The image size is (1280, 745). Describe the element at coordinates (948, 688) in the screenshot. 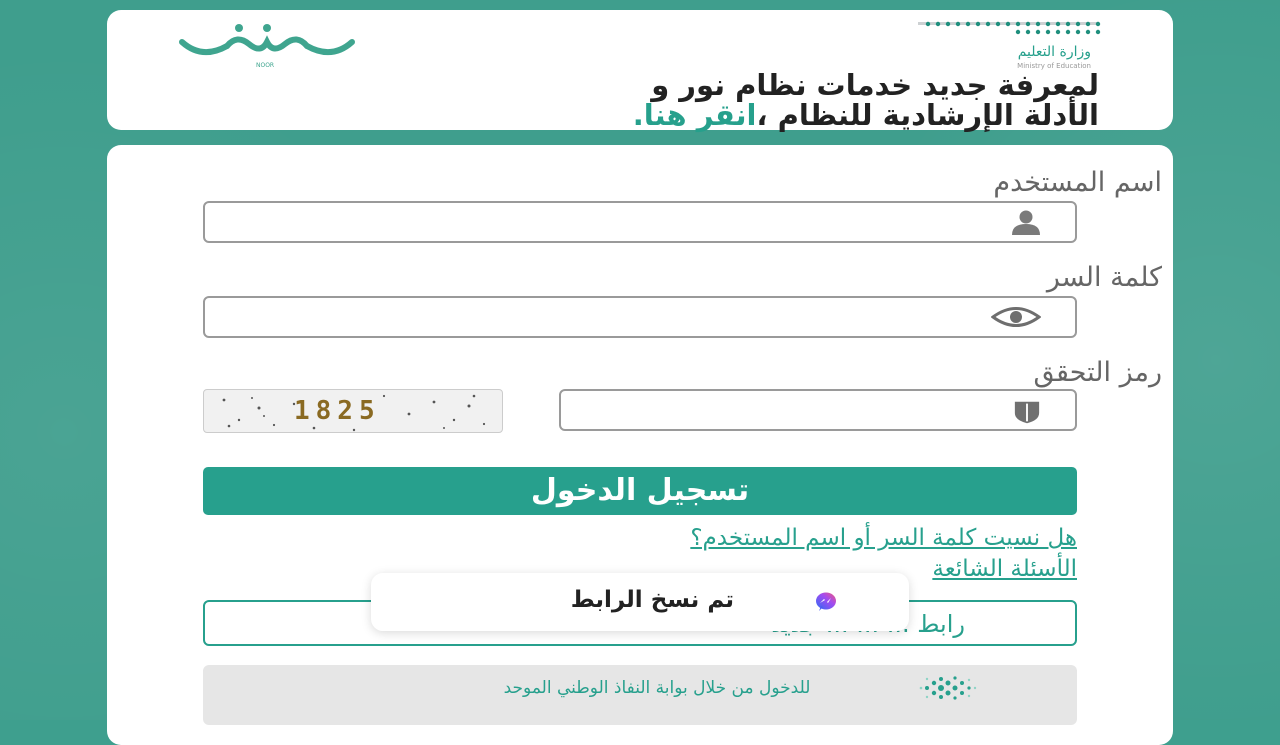

I see `nafath-logo-icon` at that location.